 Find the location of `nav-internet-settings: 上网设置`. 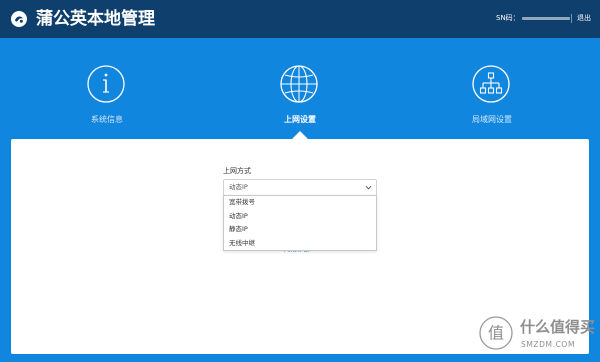

nav-internet-settings: 上网设置 is located at coordinates (300, 99).